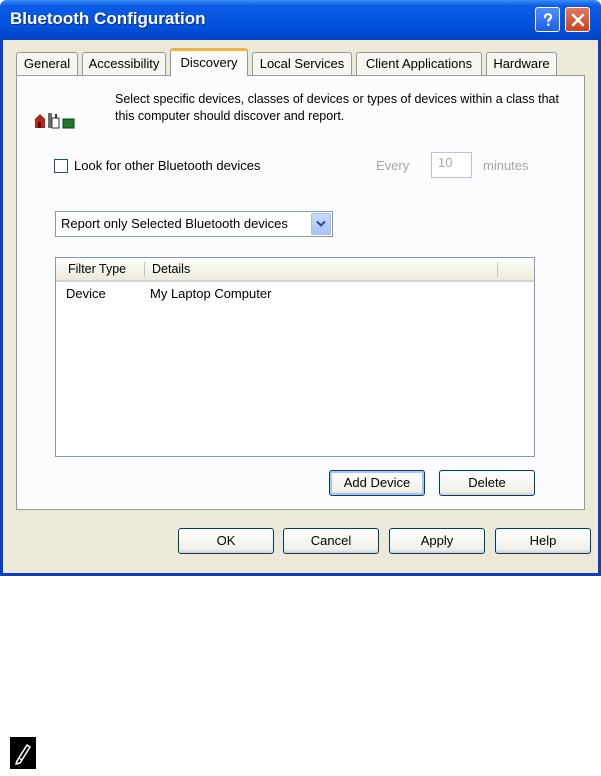 This screenshot has height=776, width=601. I want to click on minutes-label: minutes, so click(506, 165).